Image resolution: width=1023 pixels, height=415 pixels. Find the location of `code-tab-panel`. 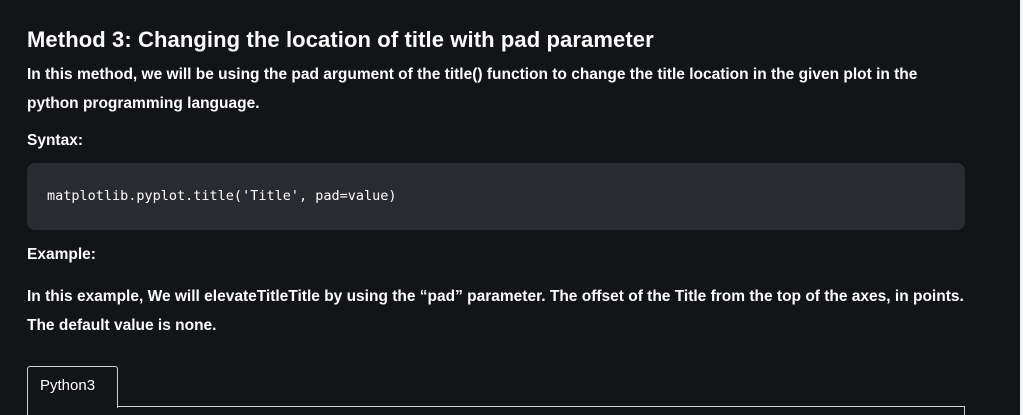

code-tab-panel is located at coordinates (496, 410).